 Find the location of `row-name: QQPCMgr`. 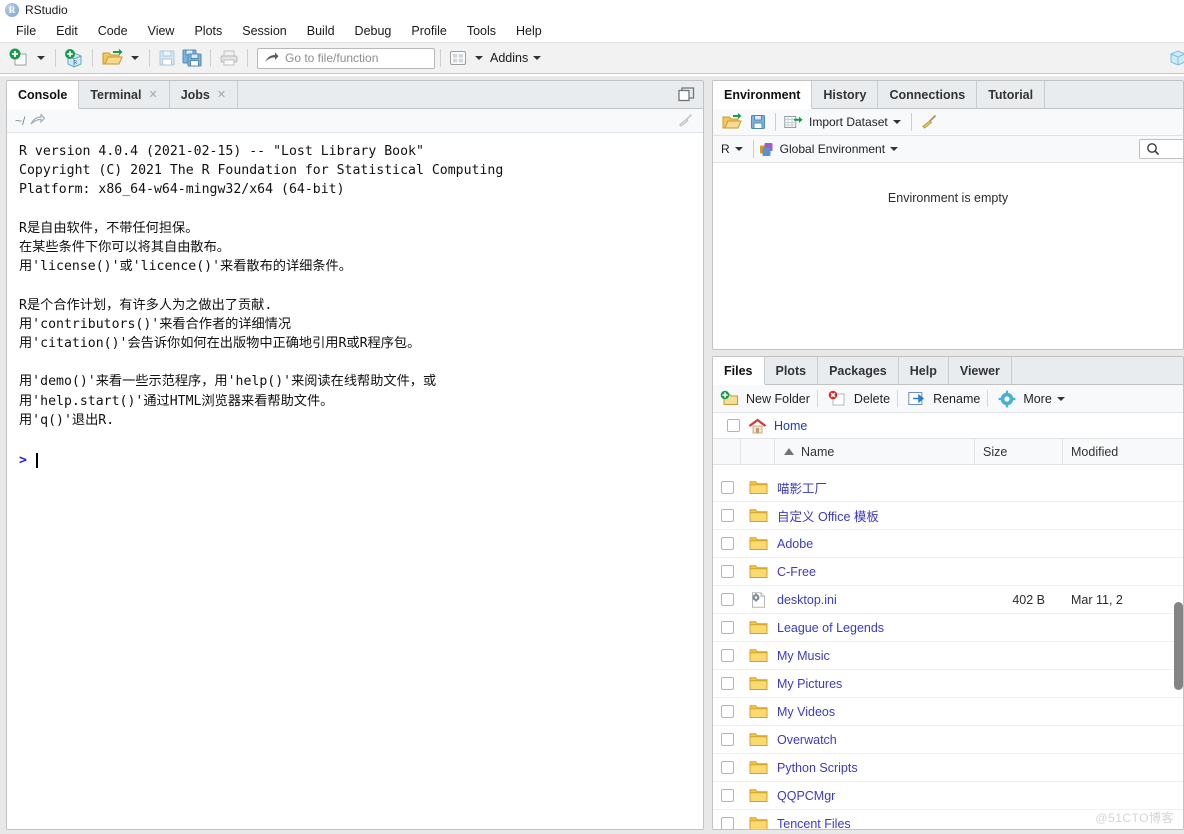

row-name: QQPCMgr is located at coordinates (875, 796).